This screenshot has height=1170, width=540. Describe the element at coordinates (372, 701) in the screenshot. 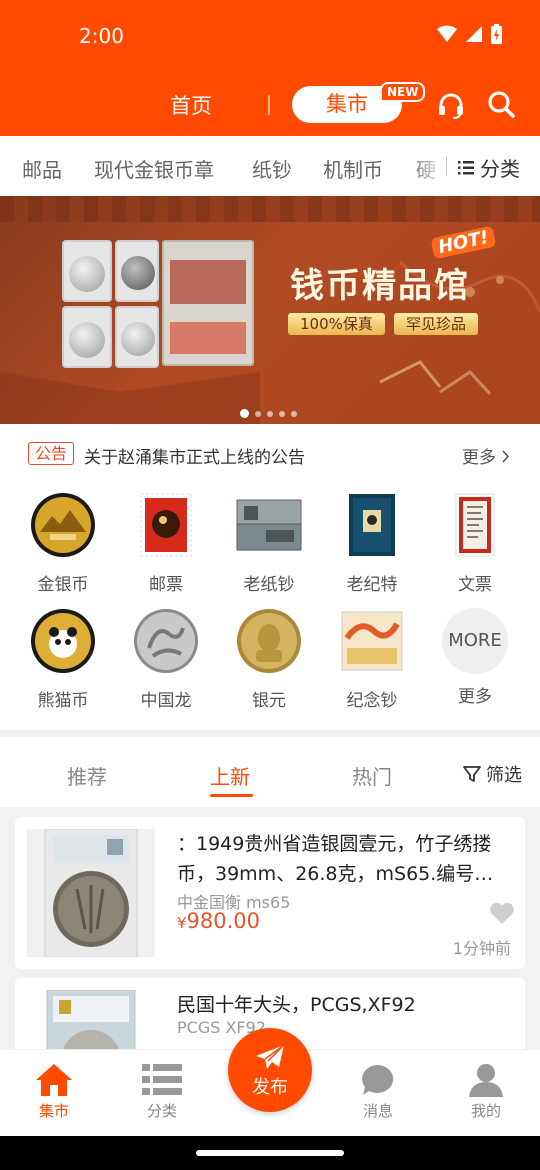

I see `grid-label: 纪念钞` at that location.